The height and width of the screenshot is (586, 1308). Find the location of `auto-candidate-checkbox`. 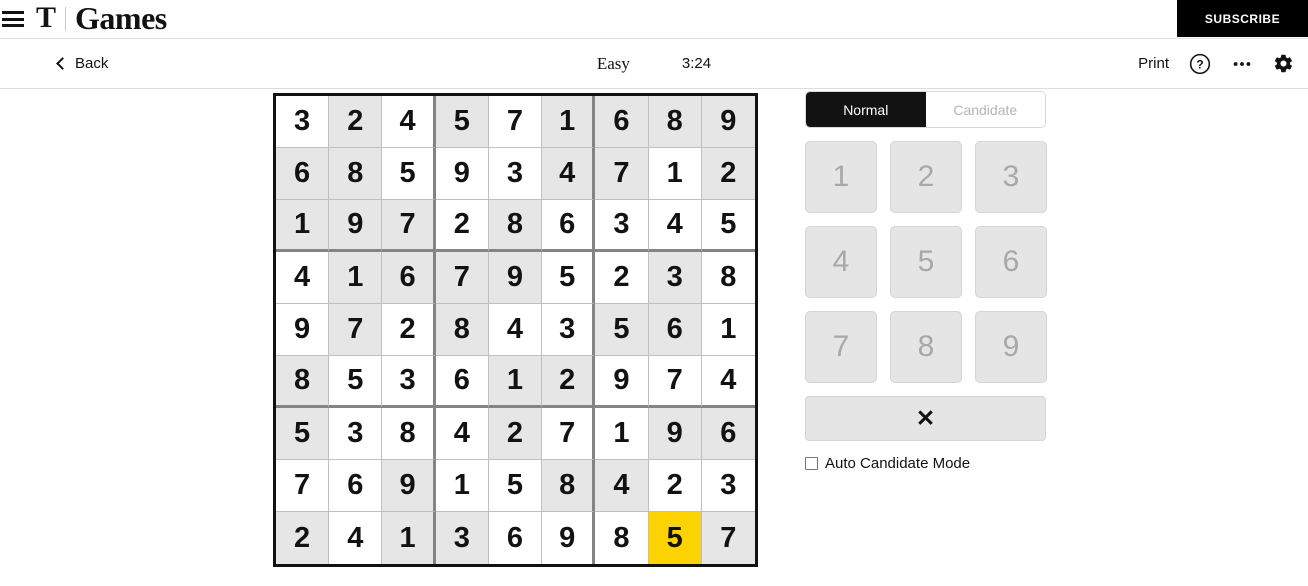

auto-candidate-checkbox is located at coordinates (811, 463).